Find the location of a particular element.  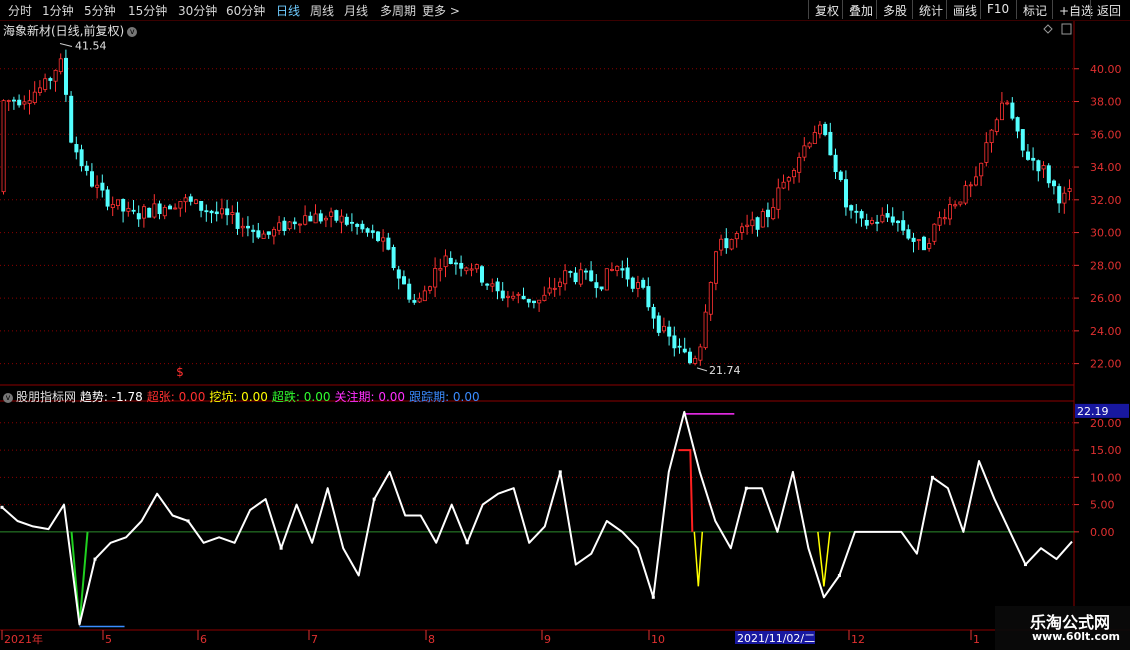

indicator-tick-label: 20.00 is located at coordinates (1106, 423).